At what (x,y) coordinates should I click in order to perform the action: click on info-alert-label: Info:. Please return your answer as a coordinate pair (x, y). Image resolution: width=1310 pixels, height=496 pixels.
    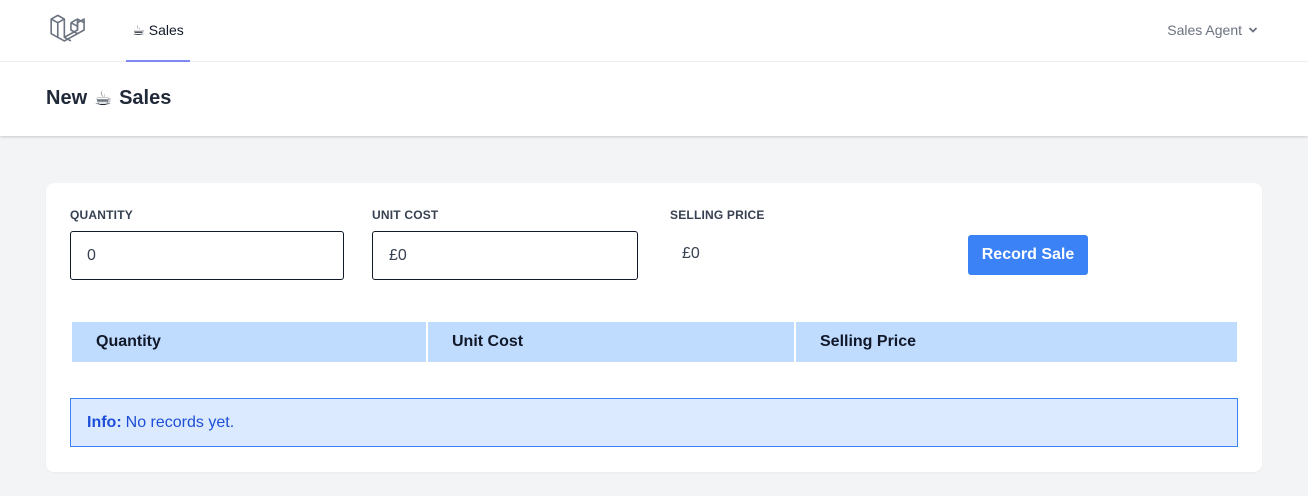
    Looking at the image, I should click on (104, 422).